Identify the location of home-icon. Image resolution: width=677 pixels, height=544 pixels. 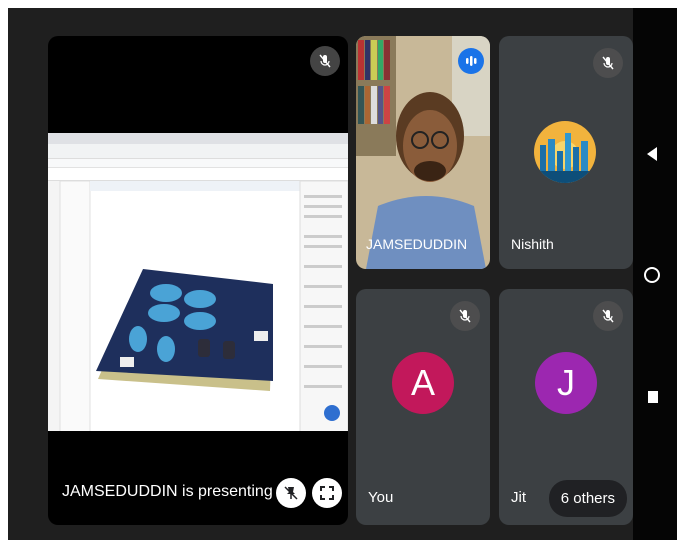
(652, 275).